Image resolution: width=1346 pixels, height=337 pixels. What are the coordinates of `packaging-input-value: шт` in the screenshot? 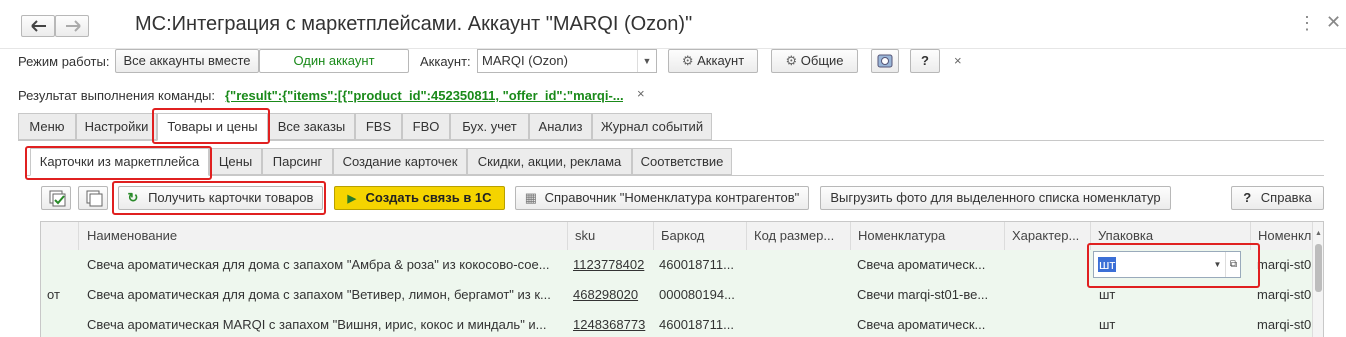 It's located at (1107, 264).